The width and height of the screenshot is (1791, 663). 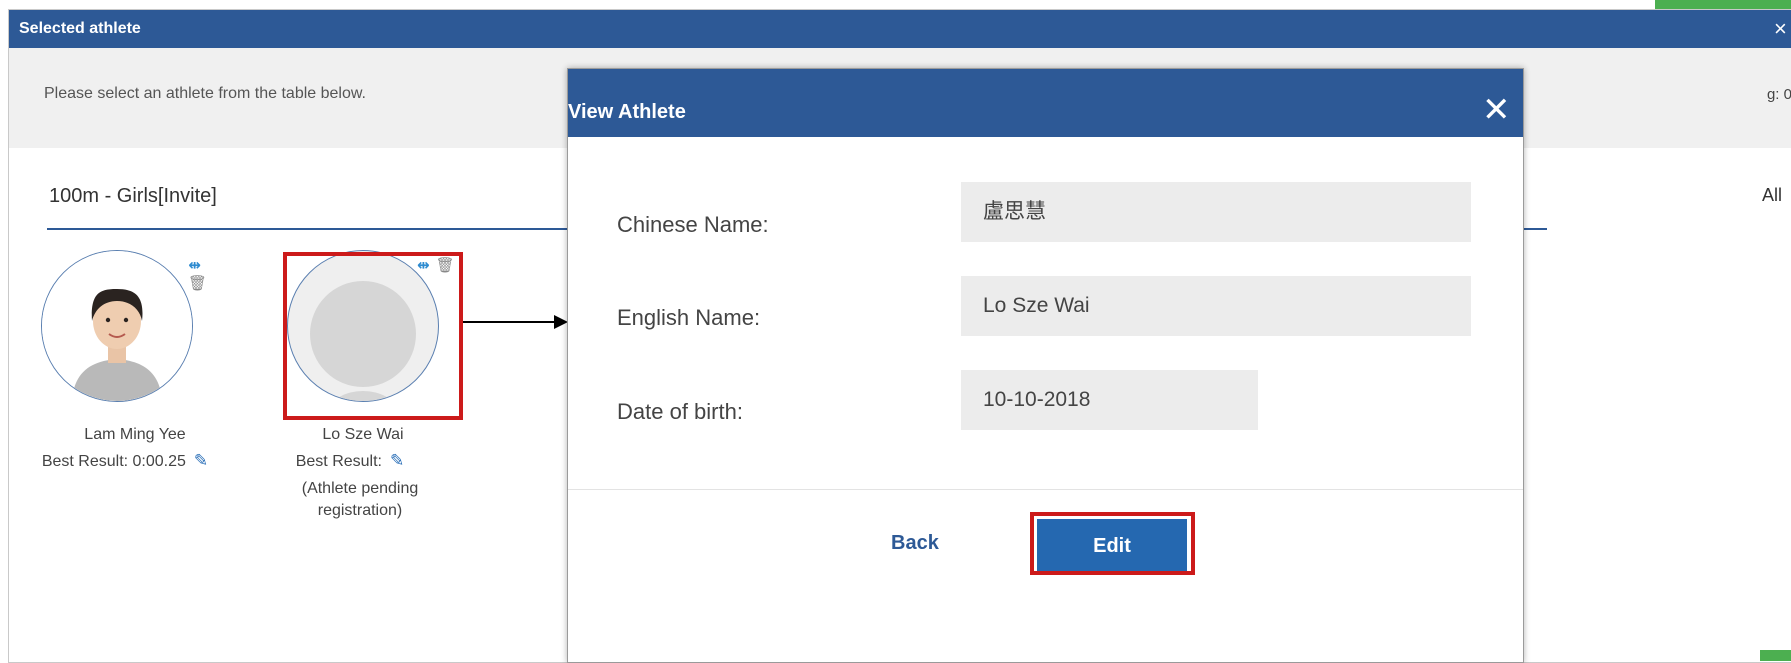 What do you see at coordinates (900, 29) in the screenshot?
I see `dialog-header: Selected athlete ×` at bounding box center [900, 29].